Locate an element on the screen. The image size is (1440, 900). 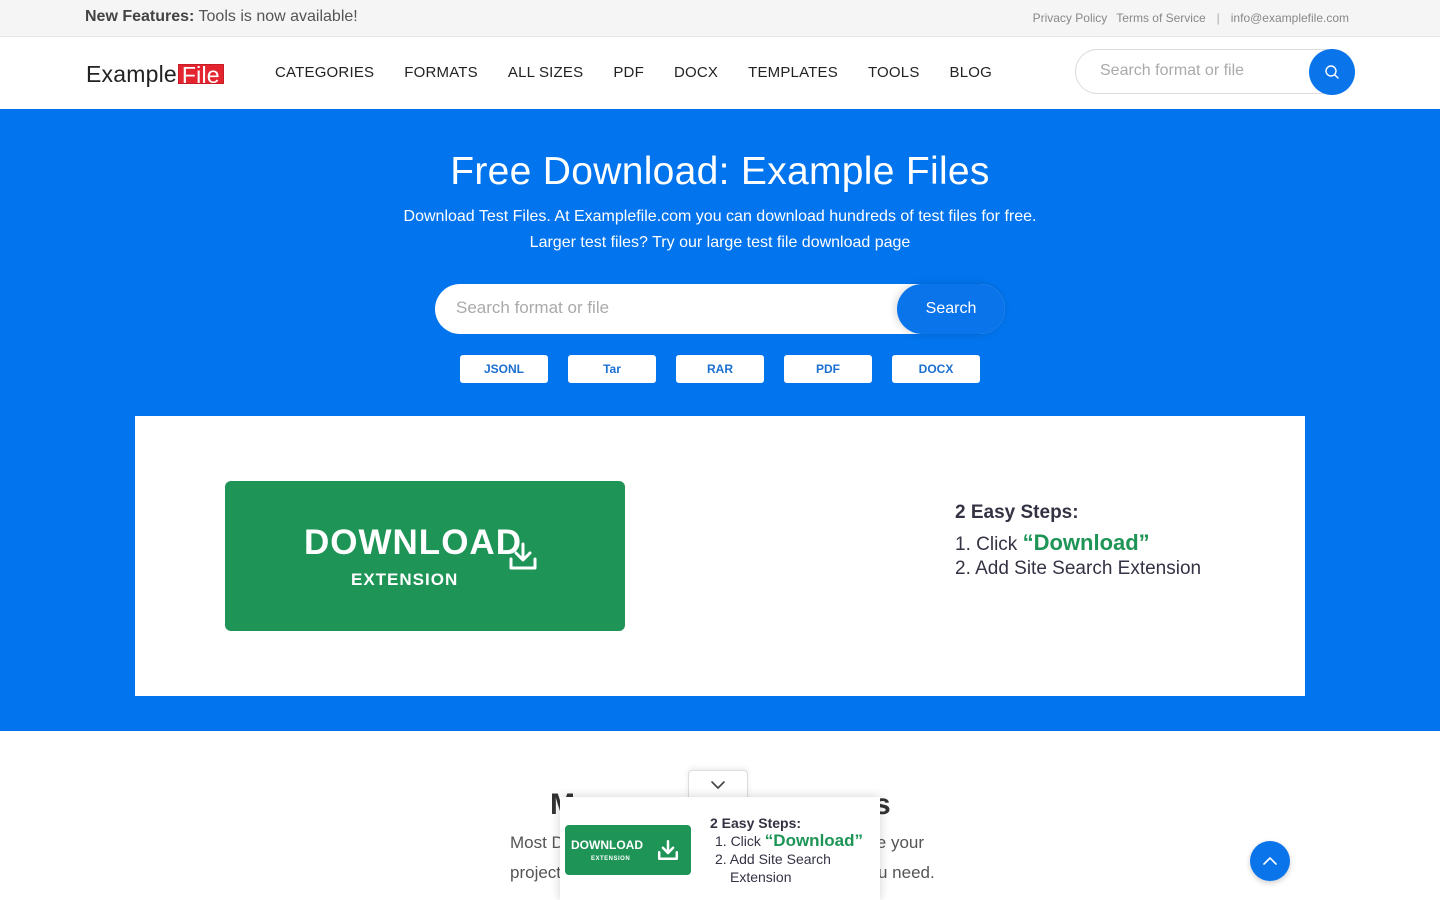
chevron-up-icon is located at coordinates (1270, 861).